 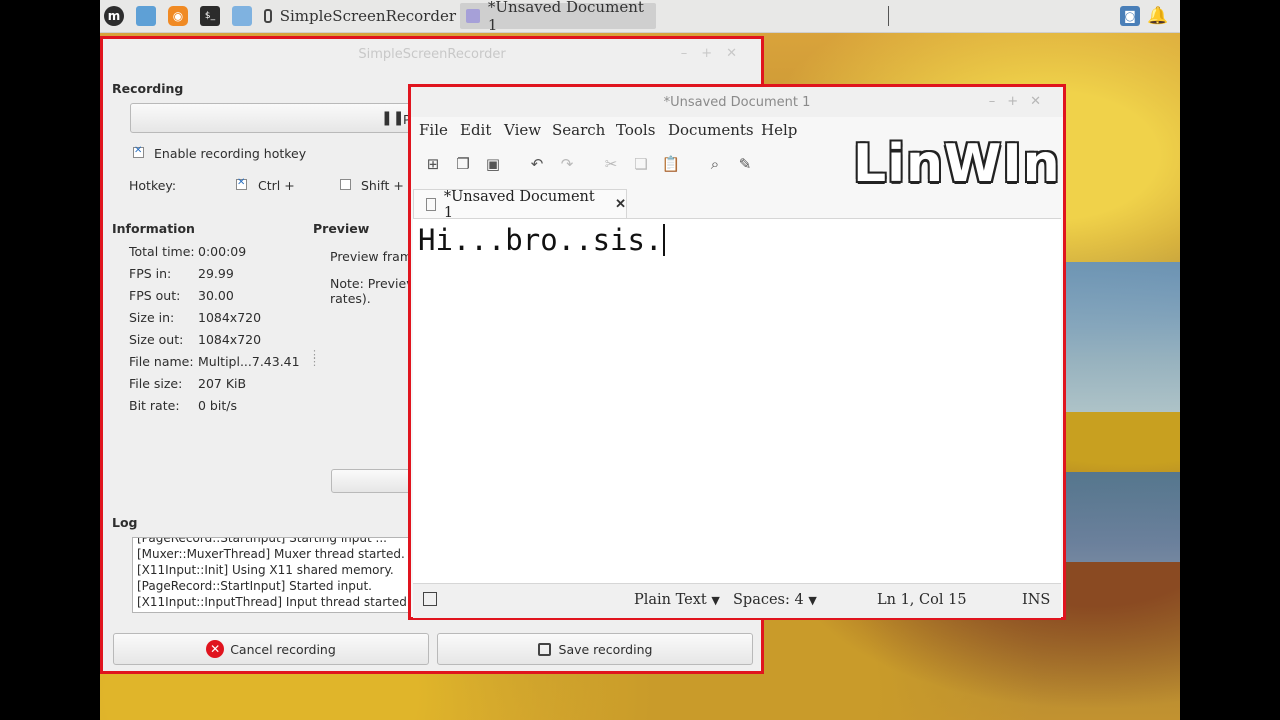 What do you see at coordinates (254, 586) in the screenshot?
I see `log-line: [PageRecord::StartInput] Started input.` at bounding box center [254, 586].